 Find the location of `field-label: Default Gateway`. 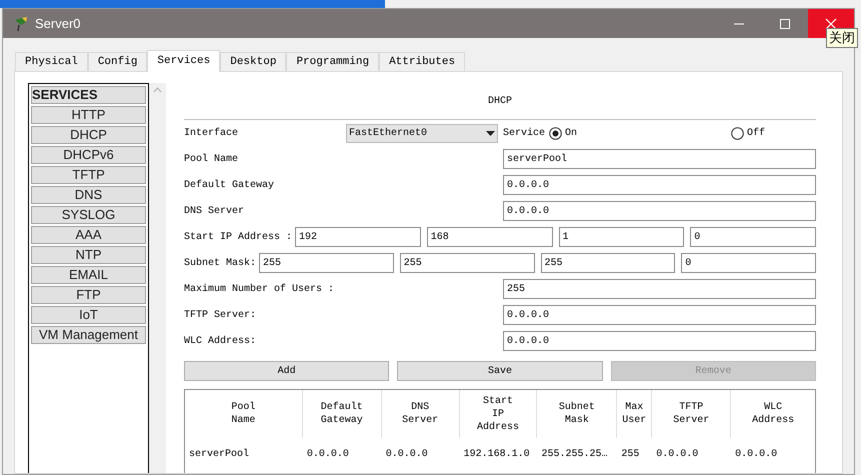

field-label: Default Gateway is located at coordinates (230, 185).